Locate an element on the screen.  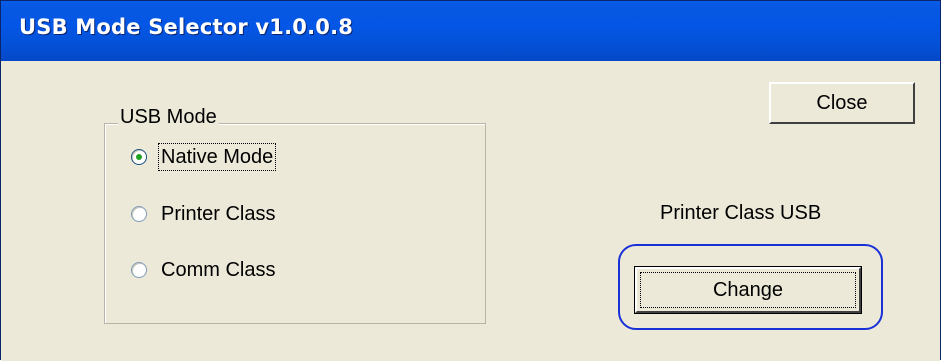
change-button: Change is located at coordinates (748, 290).